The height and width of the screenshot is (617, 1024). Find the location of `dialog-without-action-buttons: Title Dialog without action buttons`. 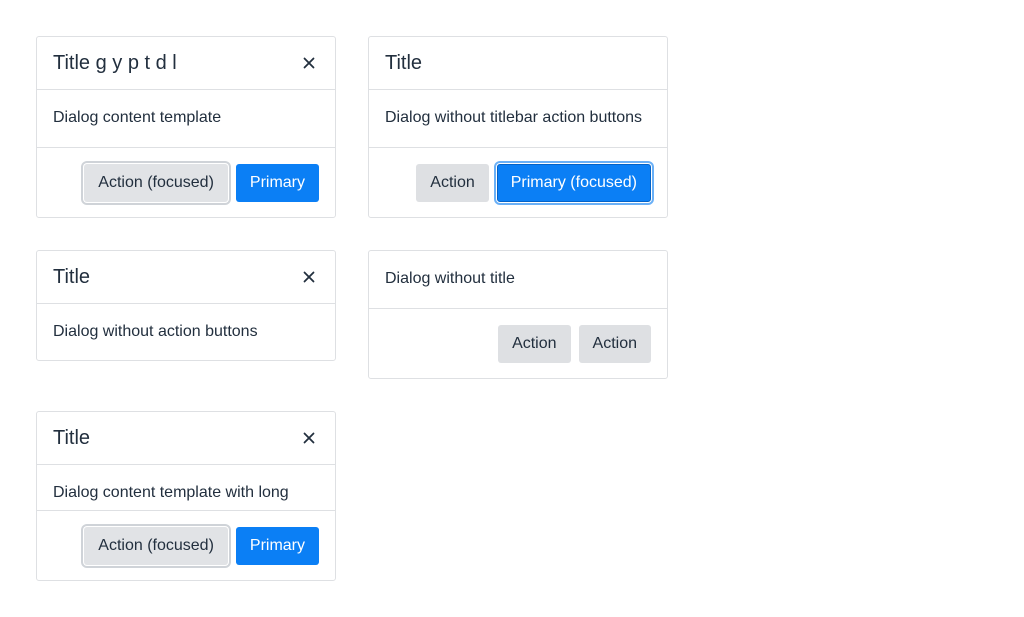

dialog-without-action-buttons: Title Dialog without action buttons is located at coordinates (186, 305).